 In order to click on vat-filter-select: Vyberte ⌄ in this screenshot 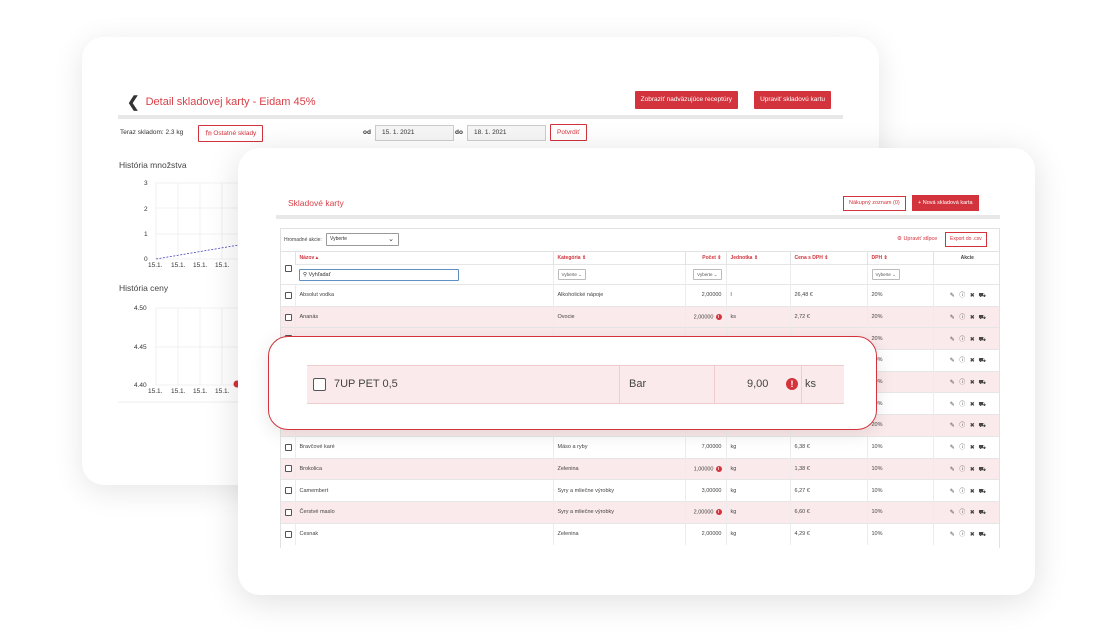, I will do `click(885, 274)`.